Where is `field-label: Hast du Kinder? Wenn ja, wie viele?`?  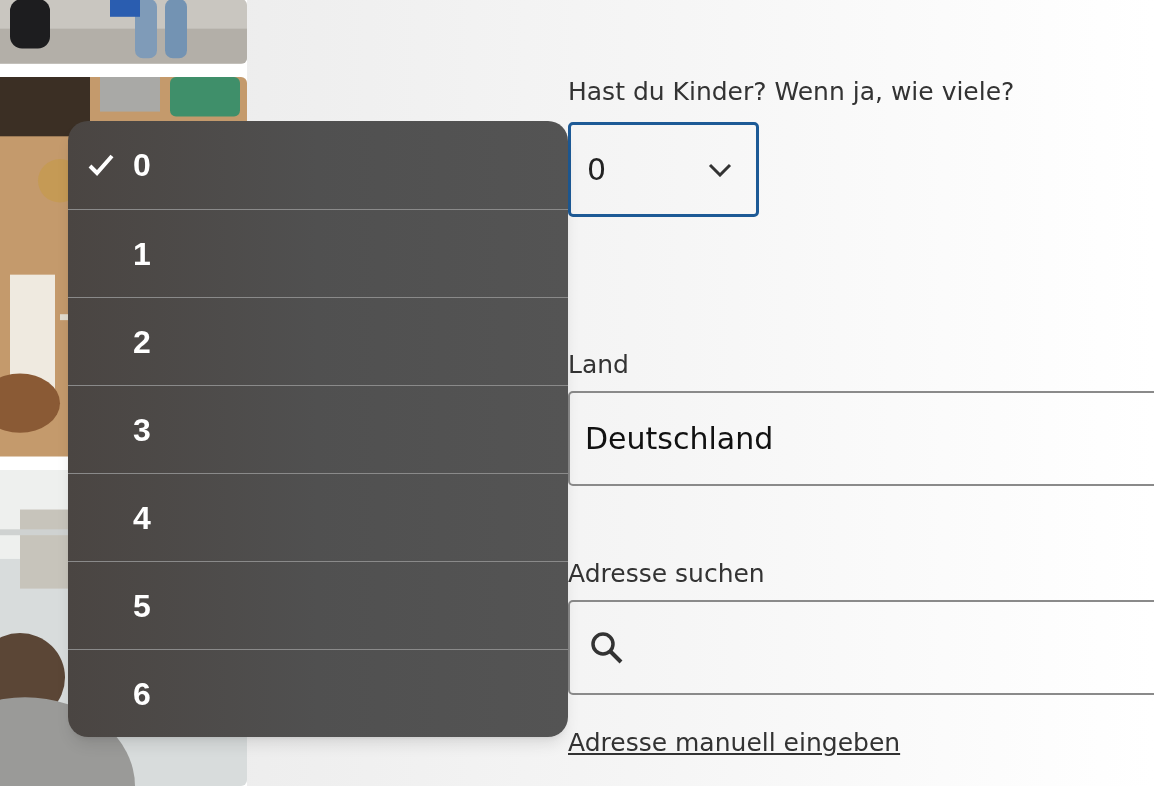
field-label: Hast du Kinder? Wenn ja, wie viele? is located at coordinates (792, 92).